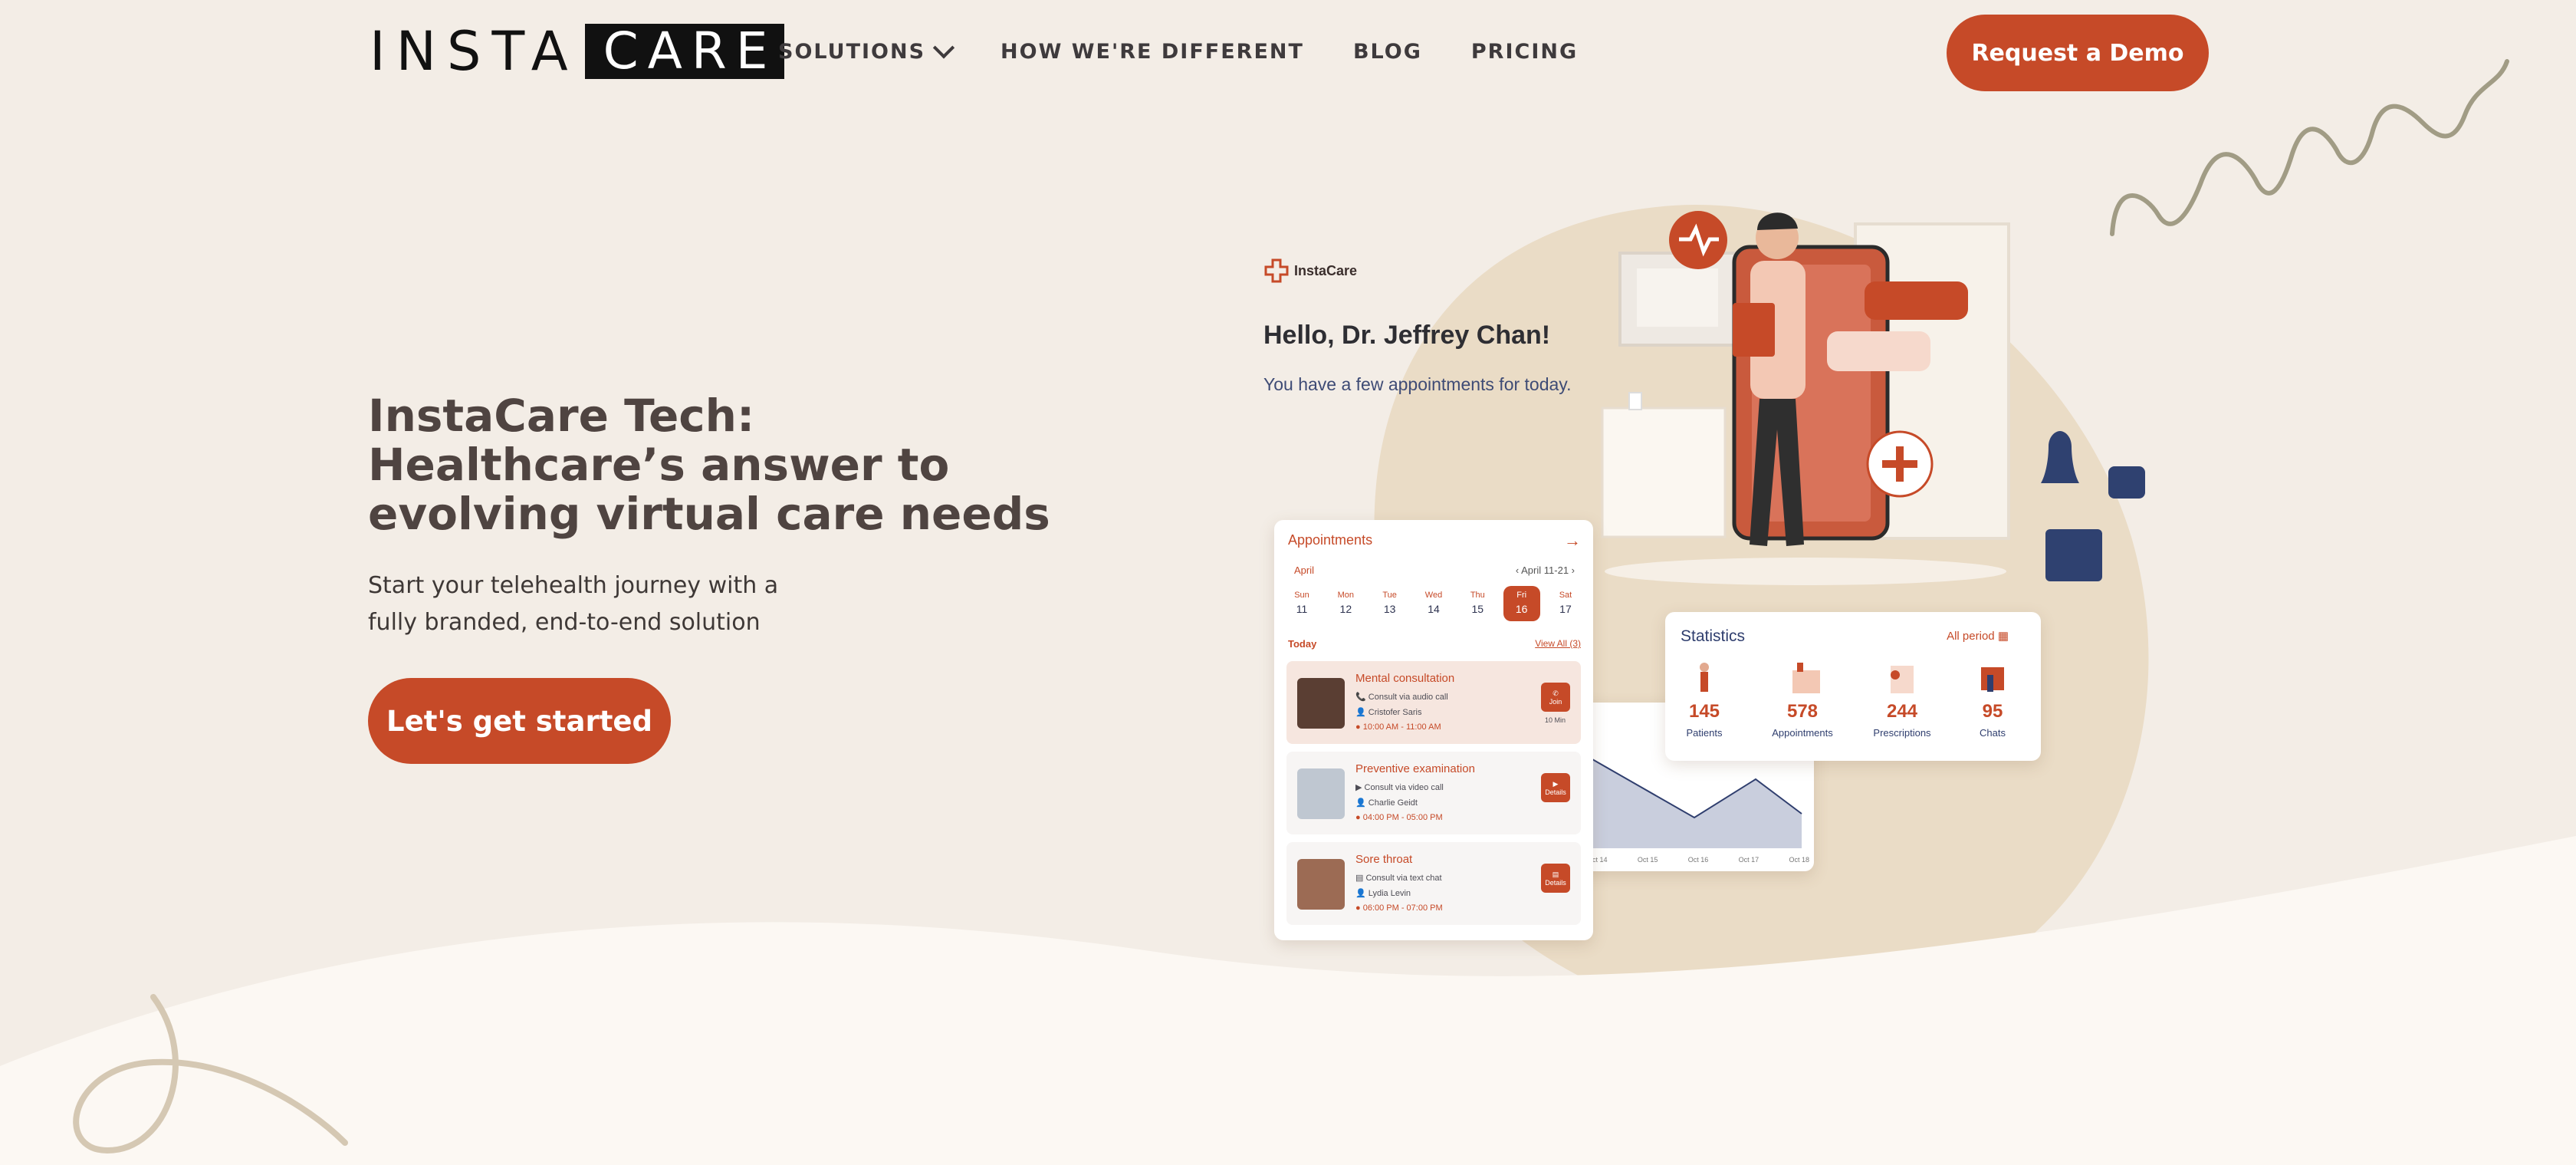 This screenshot has height=1165, width=2576. Describe the element at coordinates (1566, 595) in the screenshot. I see `day-name: Sat` at that location.